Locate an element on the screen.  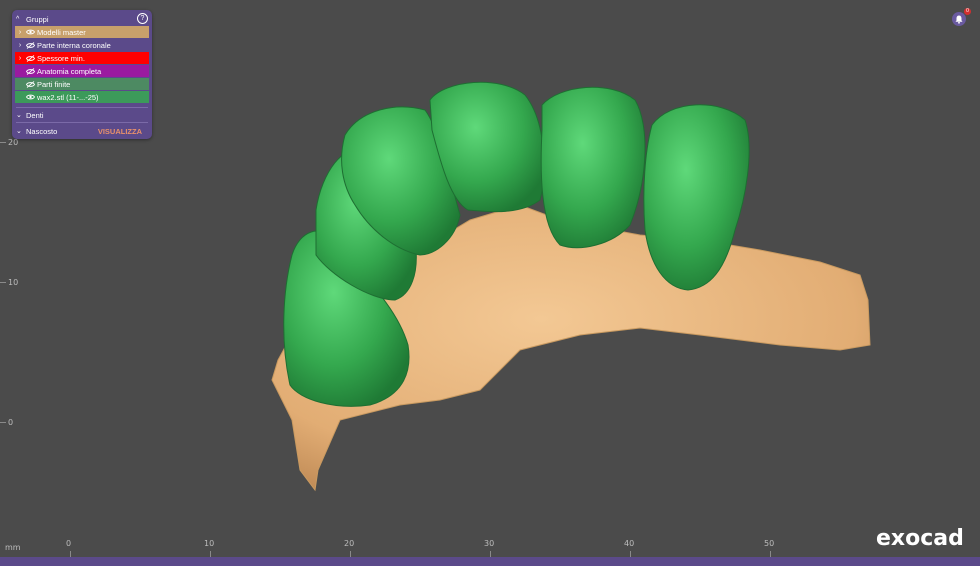
group-row-spessore: › Spessore min. is located at coordinates (82, 58).